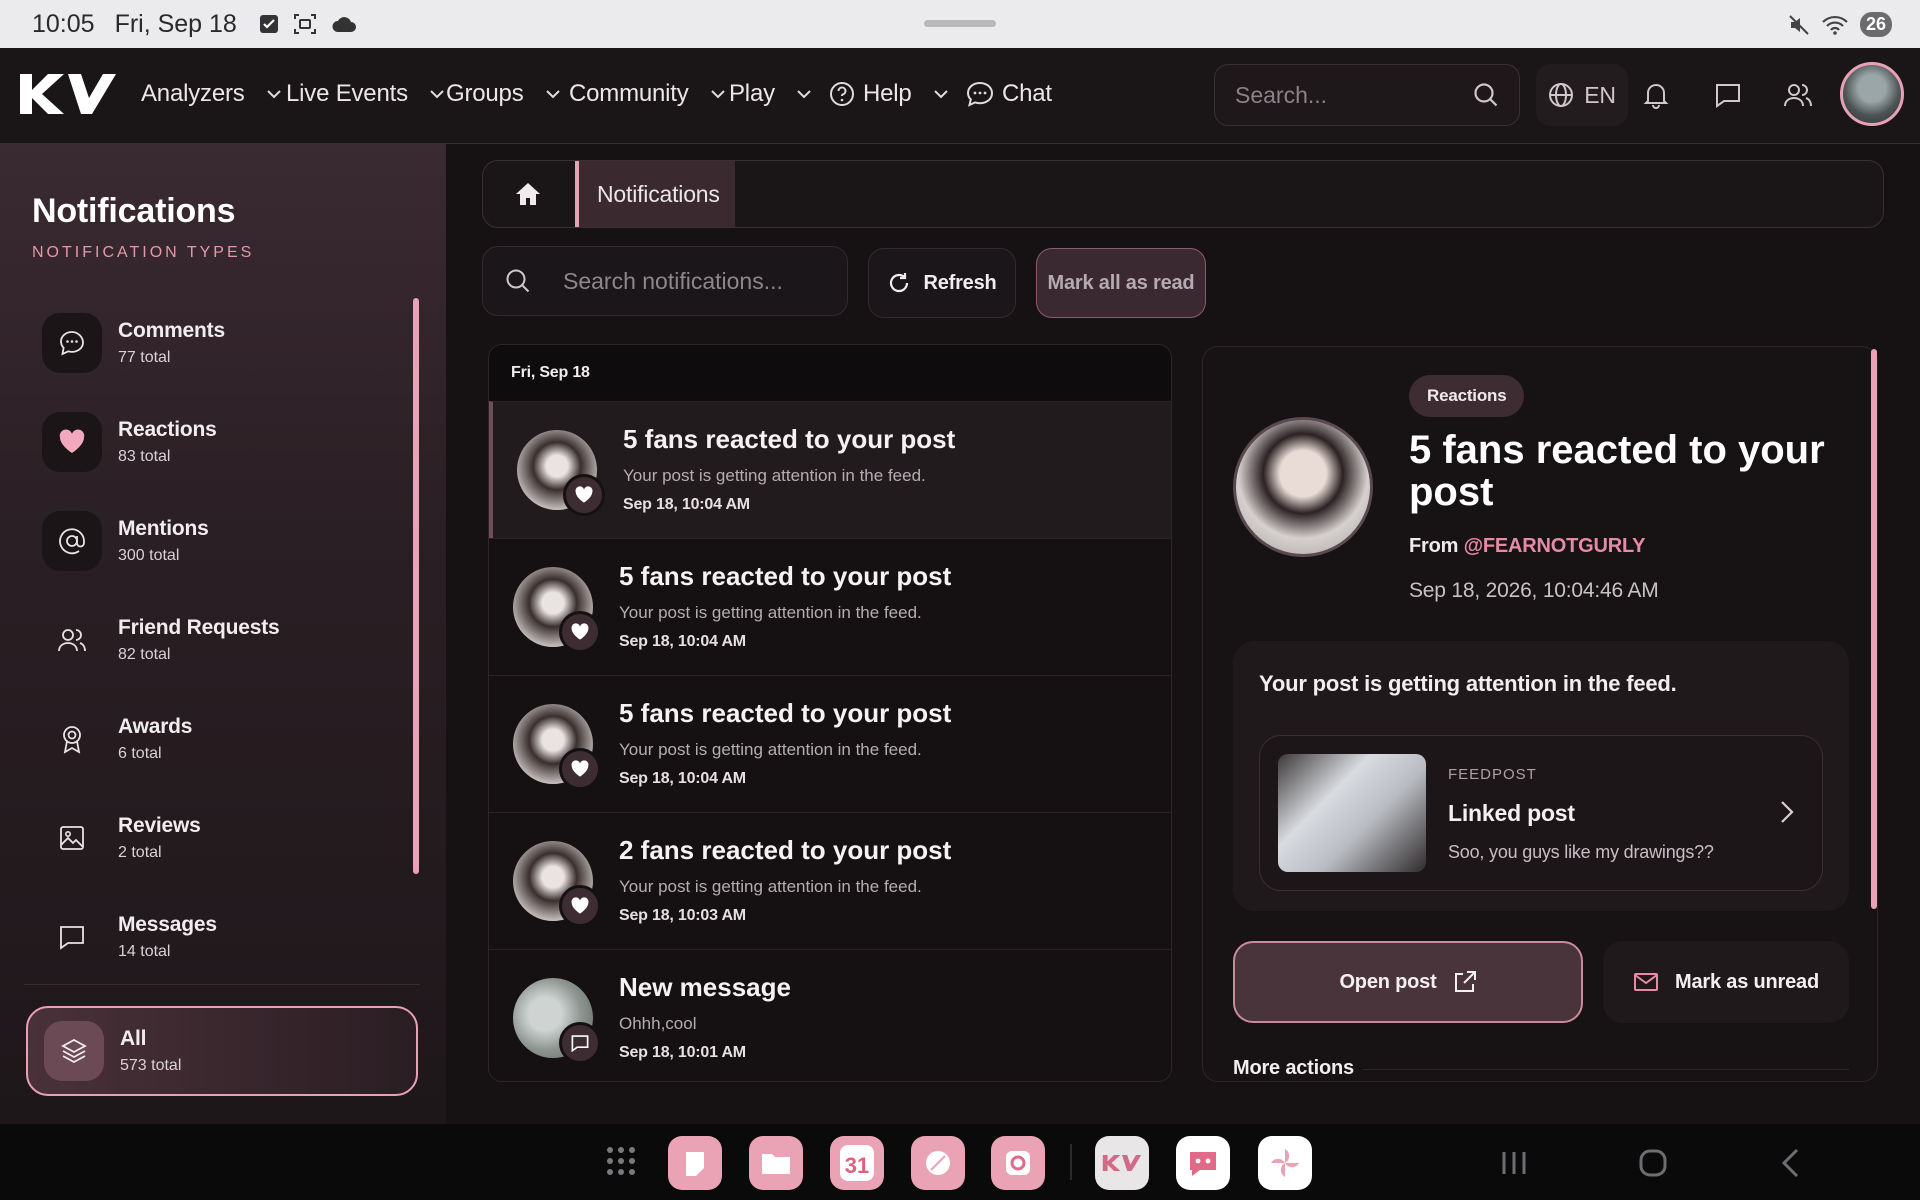  What do you see at coordinates (1835, 25) in the screenshot?
I see `wifi-icon` at bounding box center [1835, 25].